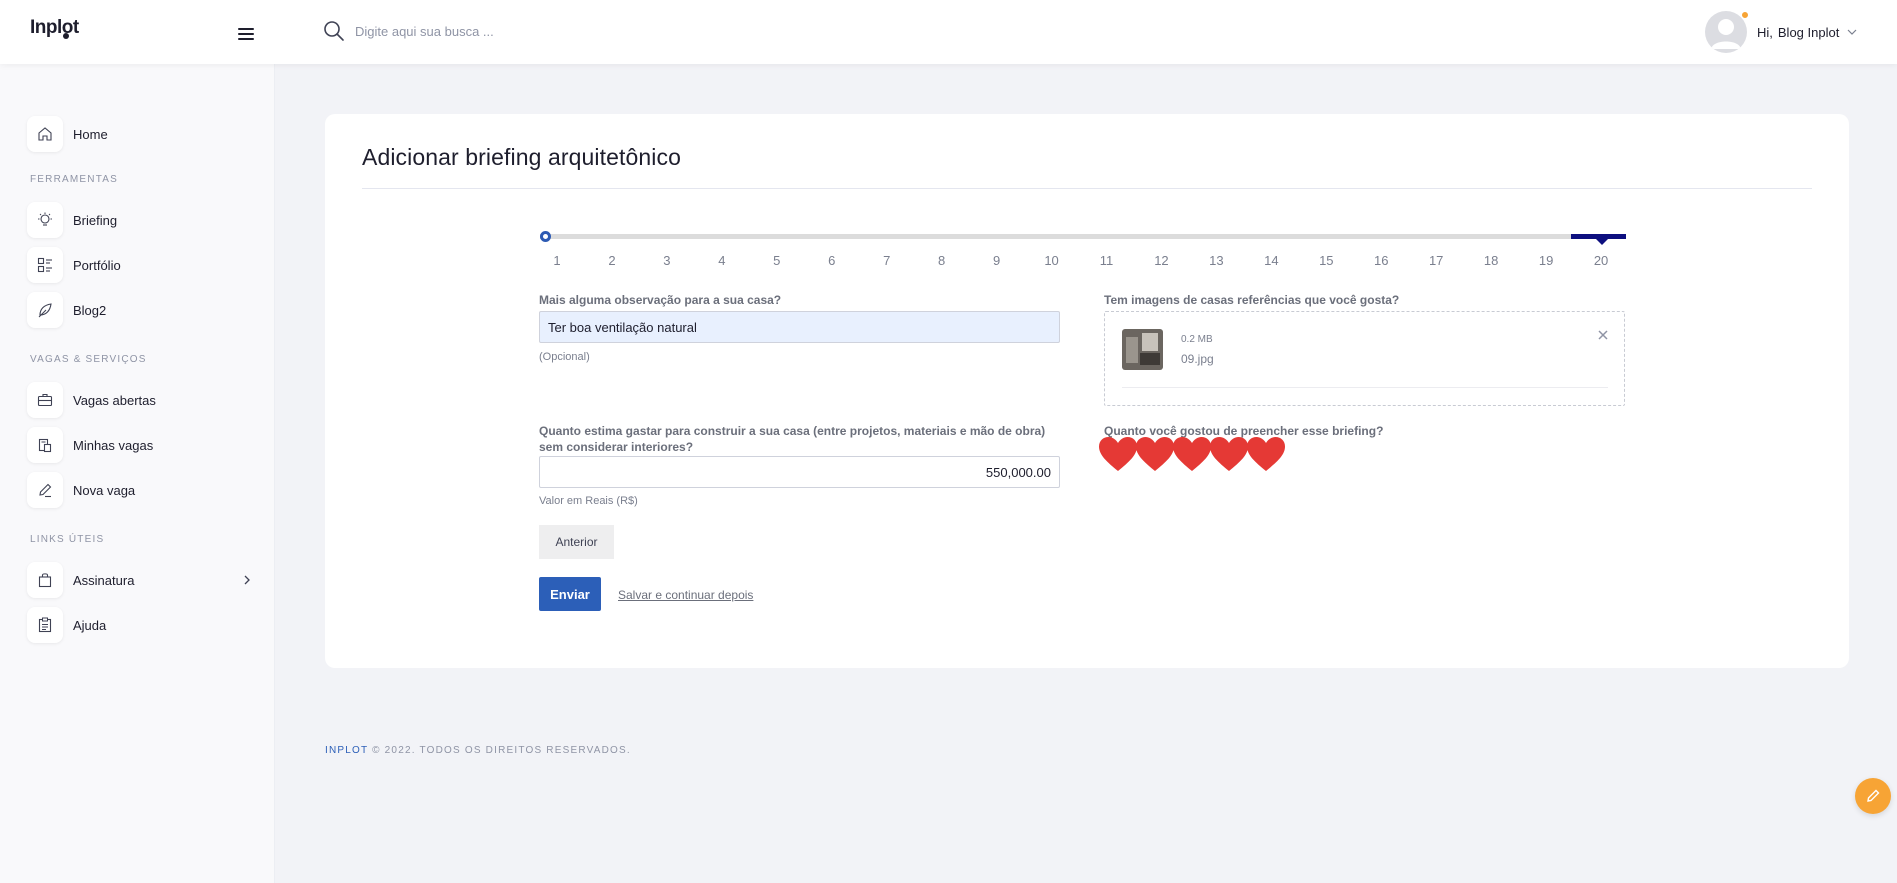  What do you see at coordinates (1765, 32) in the screenshot?
I see `user-greeting: Hi,` at bounding box center [1765, 32].